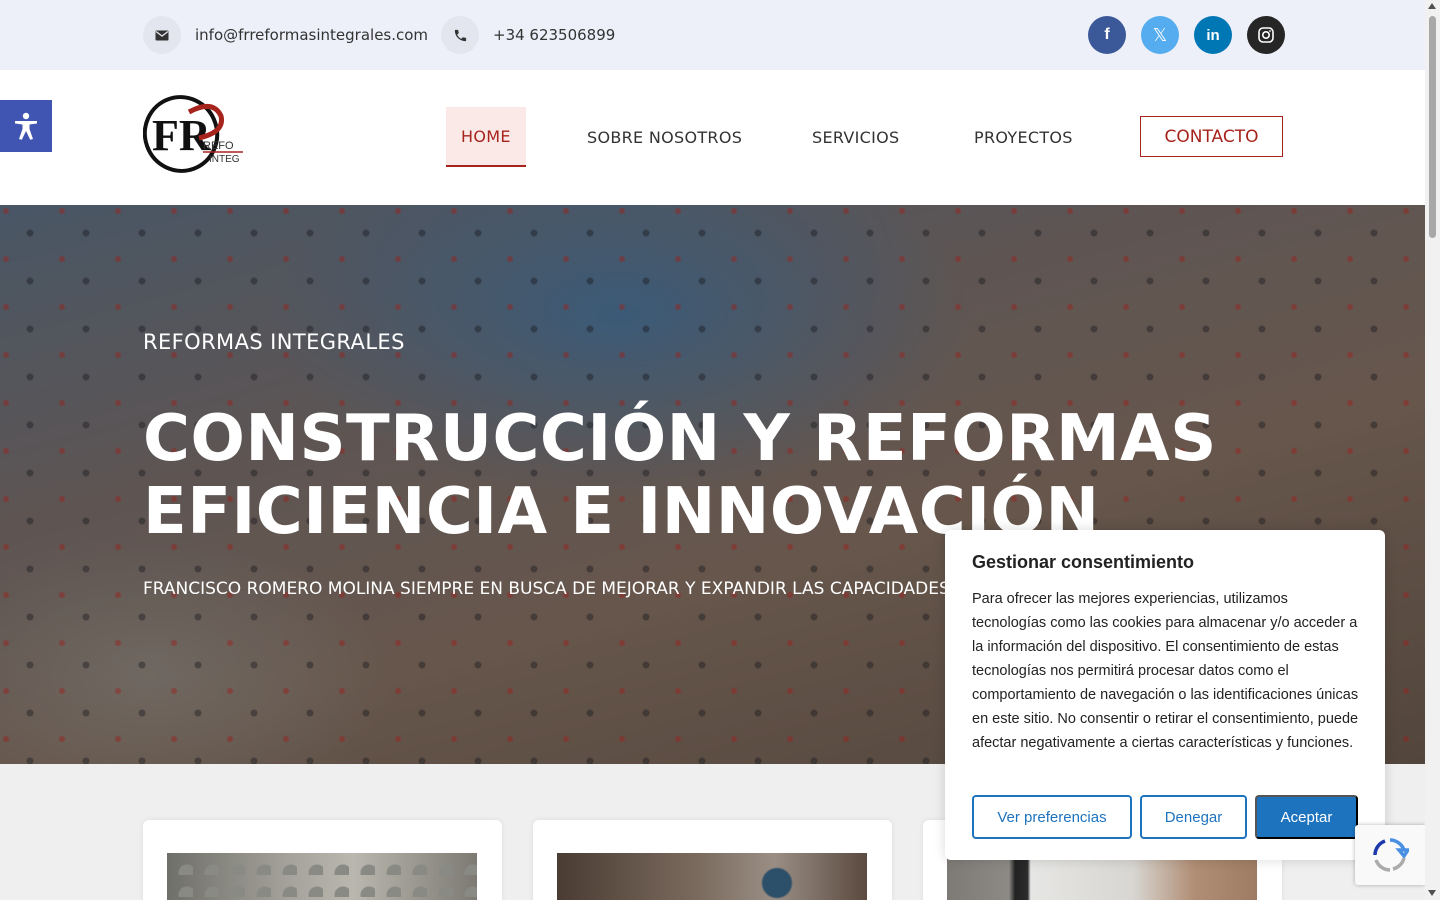  What do you see at coordinates (162, 35) in the screenshot?
I see `envelope-icon` at bounding box center [162, 35].